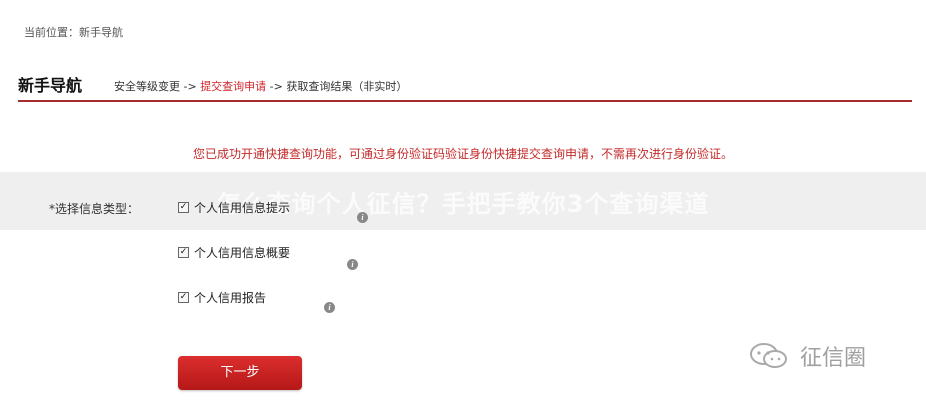 This screenshot has height=400, width=926. Describe the element at coordinates (768, 355) in the screenshot. I see `wechat-icon` at that location.